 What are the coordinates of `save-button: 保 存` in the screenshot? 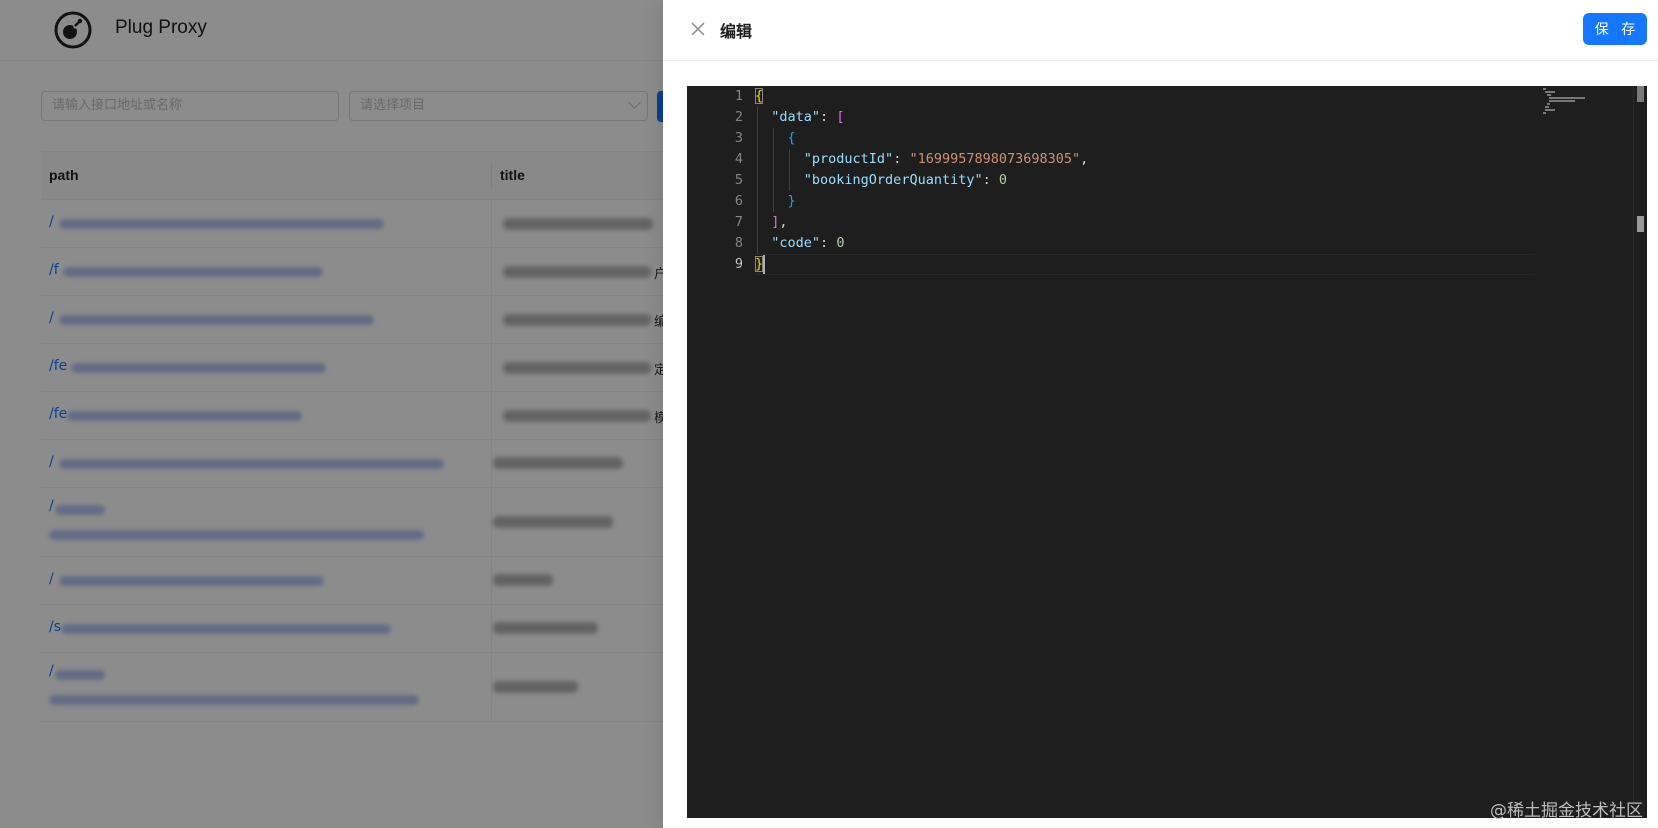 It's located at (1615, 29).